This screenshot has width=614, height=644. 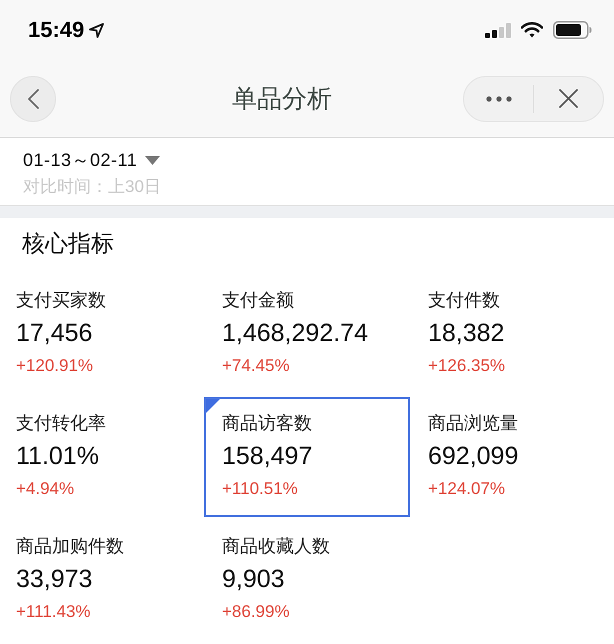 I want to click on metric-label: 支付金额, so click(x=258, y=300).